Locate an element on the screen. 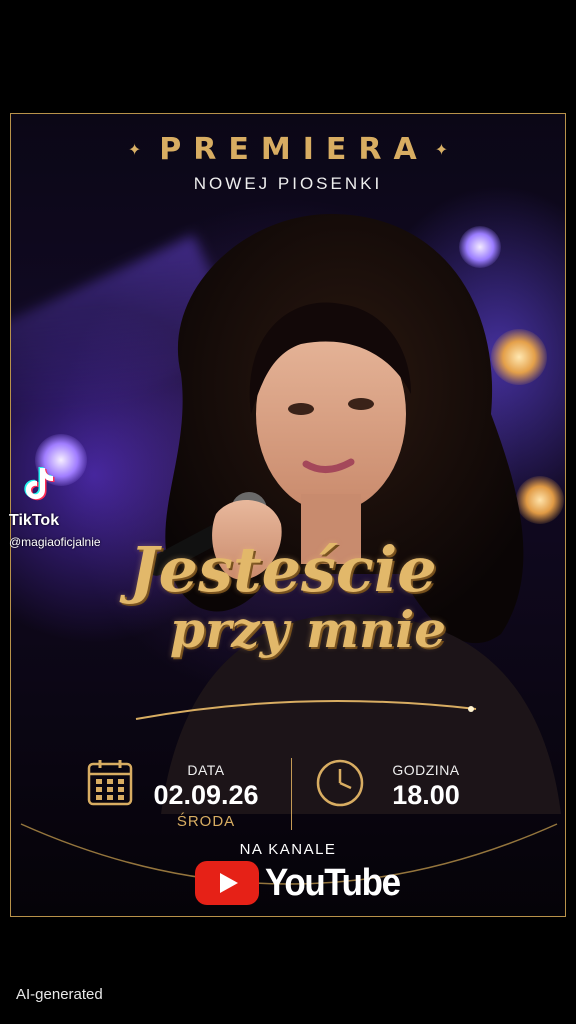 The width and height of the screenshot is (576, 1024). premiere-heading-row: ✦ PREMIERA ✦ is located at coordinates (288, 149).